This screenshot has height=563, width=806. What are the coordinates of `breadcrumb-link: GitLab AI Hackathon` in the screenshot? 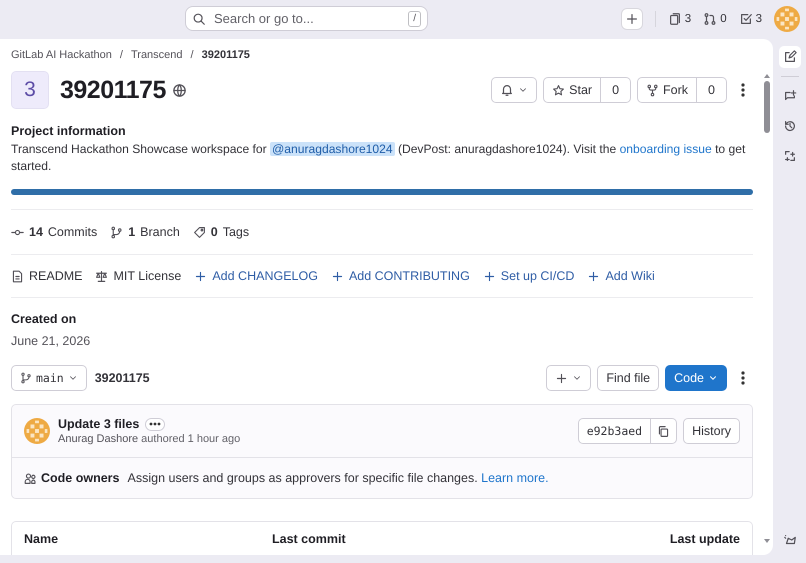 It's located at (61, 55).